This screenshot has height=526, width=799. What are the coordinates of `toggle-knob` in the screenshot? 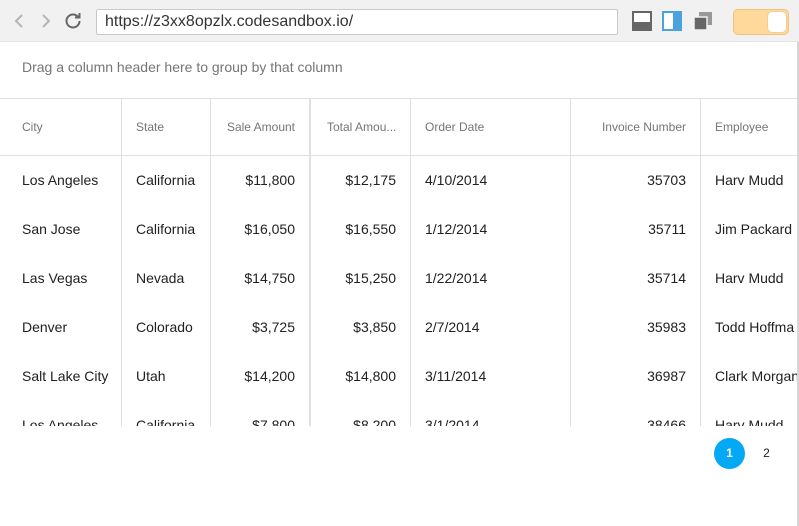 It's located at (777, 22).